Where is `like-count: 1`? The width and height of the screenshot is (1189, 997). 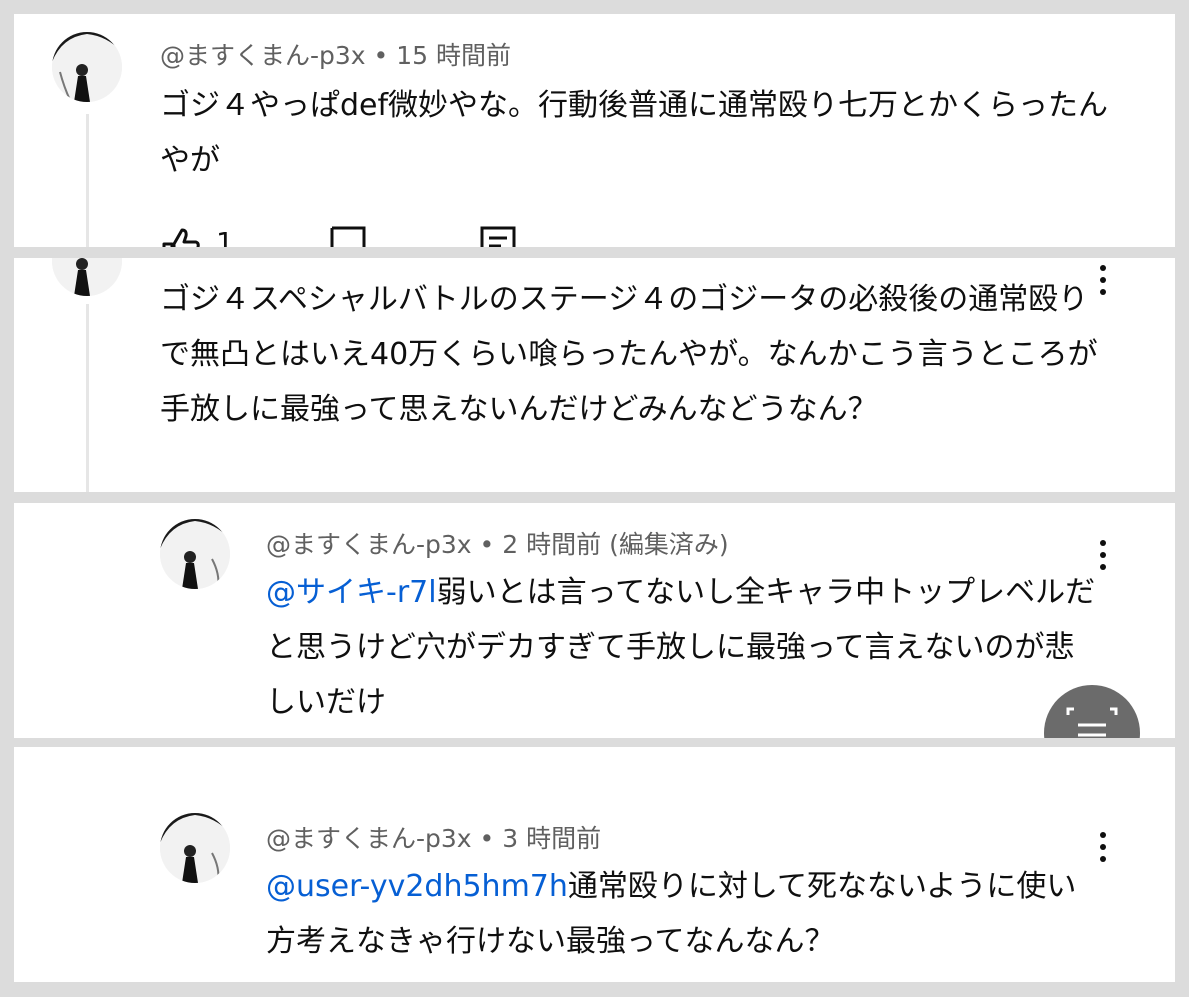 like-count: 1 is located at coordinates (225, 236).